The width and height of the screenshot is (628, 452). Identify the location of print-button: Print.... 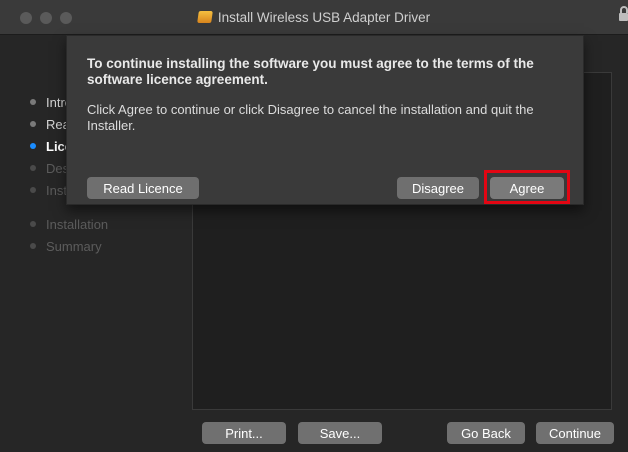
(244, 433).